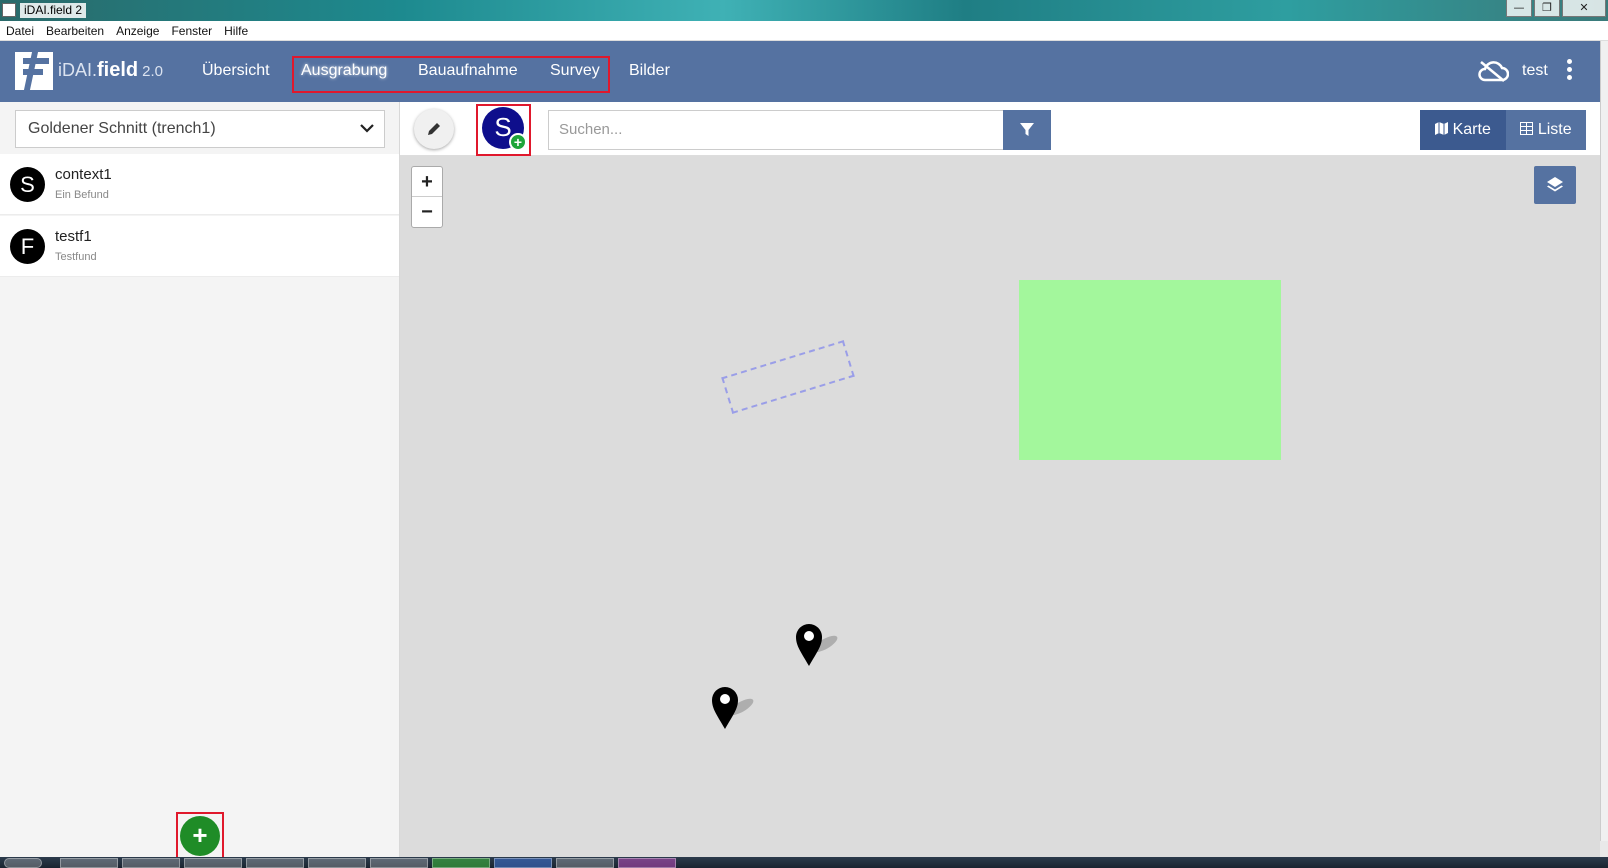 The height and width of the screenshot is (868, 1608). What do you see at coordinates (427, 212) in the screenshot?
I see `zoom-out-button: −` at bounding box center [427, 212].